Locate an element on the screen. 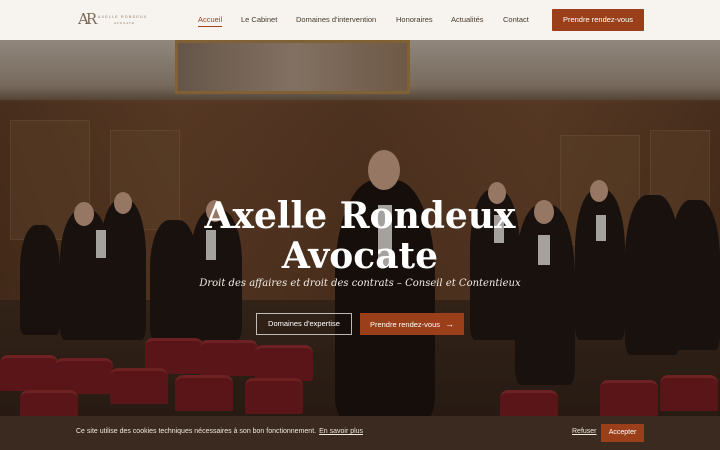  hero-appointment-button: Prendre rendez-vous → is located at coordinates (412, 324).